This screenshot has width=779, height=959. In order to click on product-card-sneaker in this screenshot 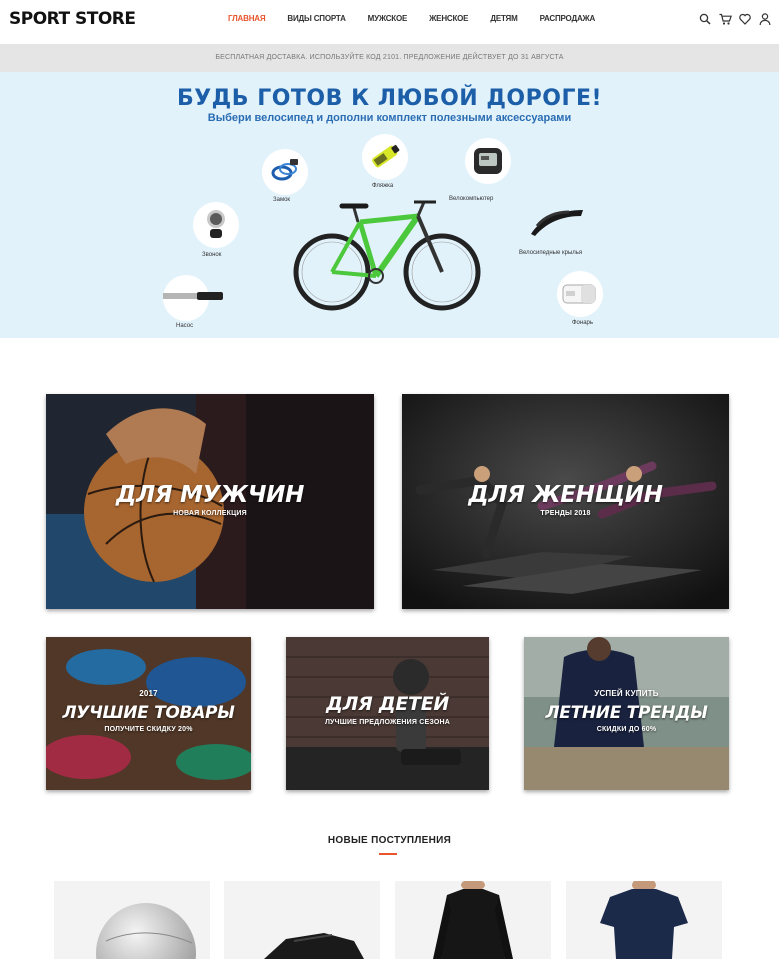, I will do `click(302, 920)`.